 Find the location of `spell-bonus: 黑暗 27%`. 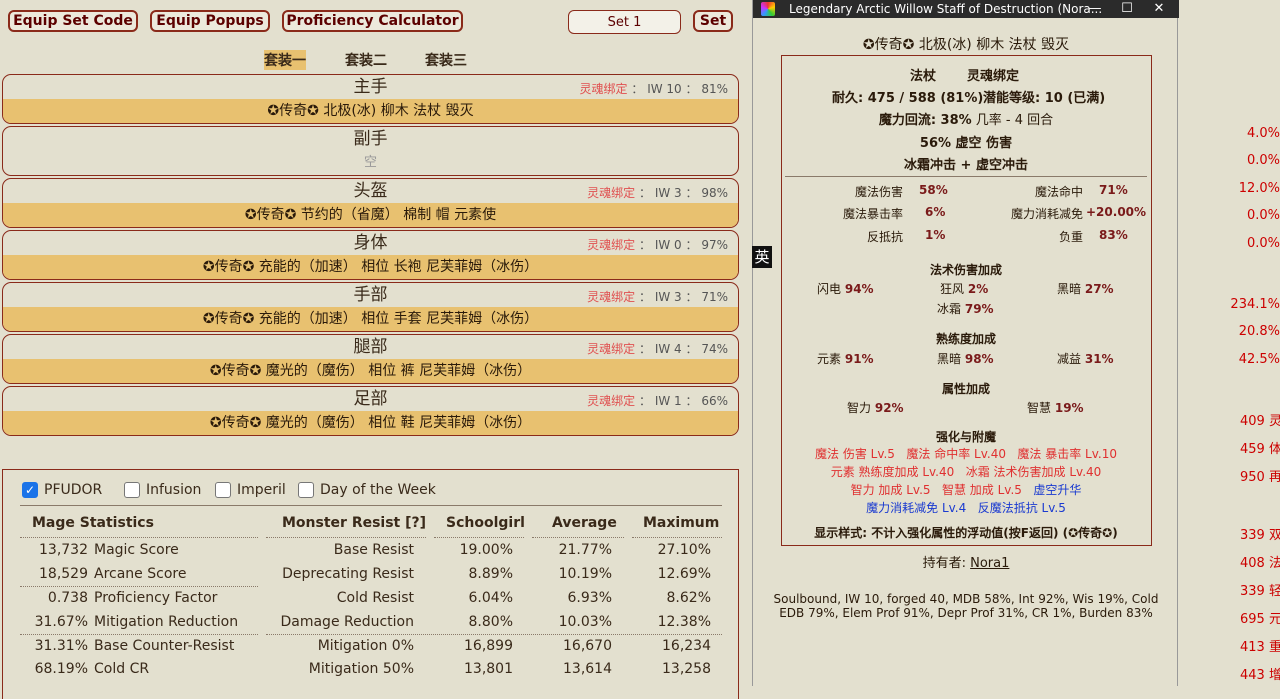

spell-bonus: 黑暗 27% is located at coordinates (1085, 289).